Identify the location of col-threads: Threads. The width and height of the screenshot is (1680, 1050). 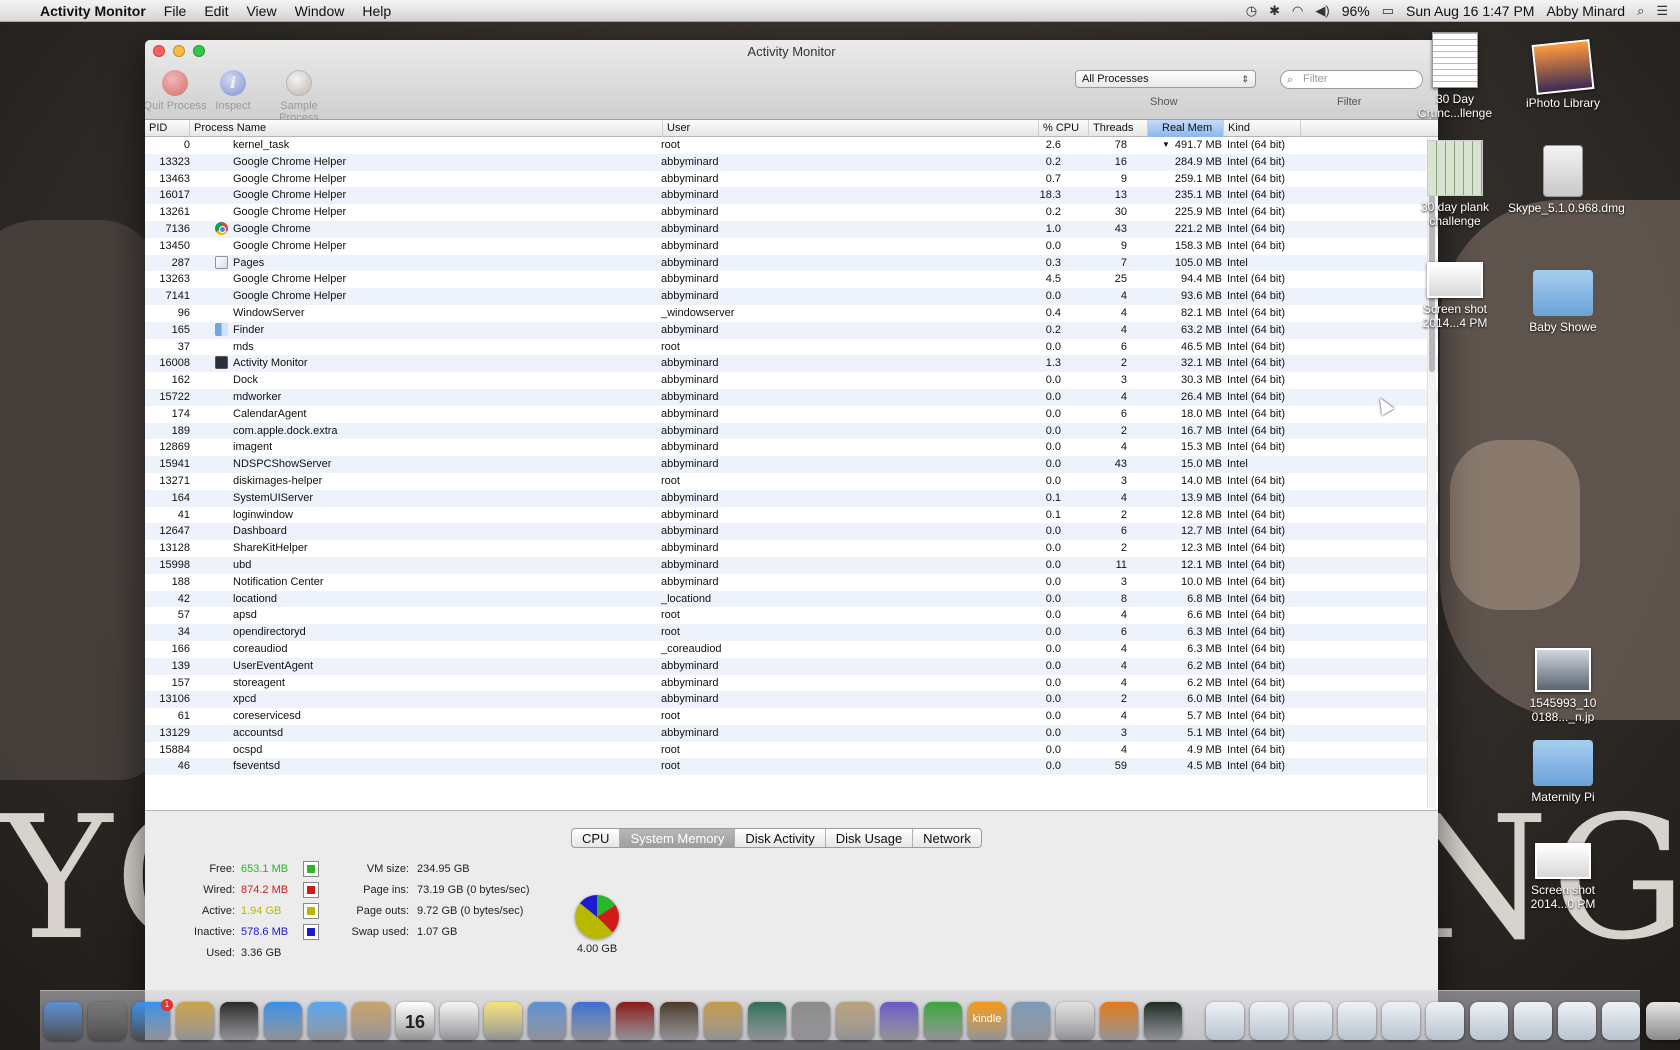
(1118, 128).